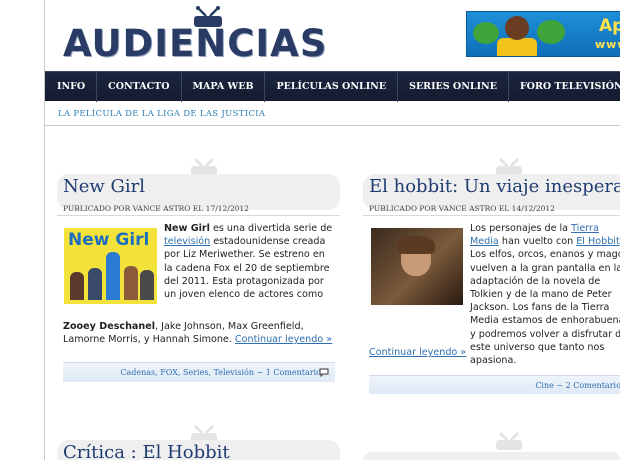 This screenshot has height=460, width=620. Describe the element at coordinates (324, 372) in the screenshot. I see `comment-icon` at that location.